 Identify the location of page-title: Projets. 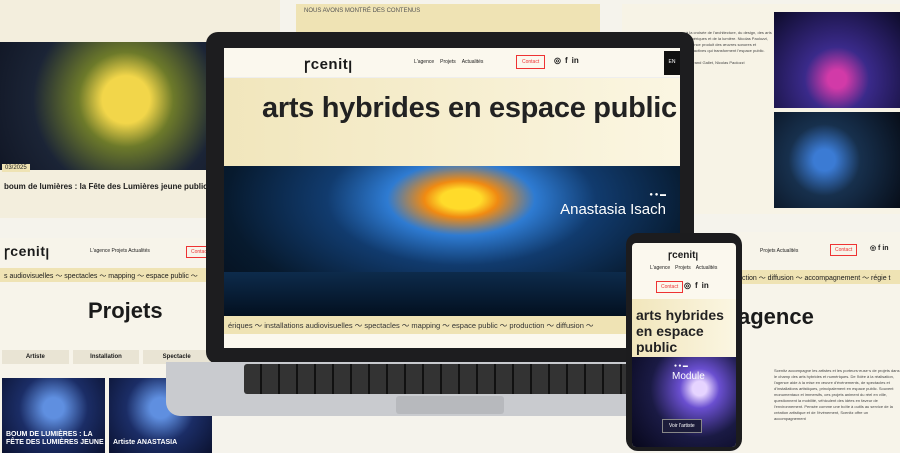
(125, 310).